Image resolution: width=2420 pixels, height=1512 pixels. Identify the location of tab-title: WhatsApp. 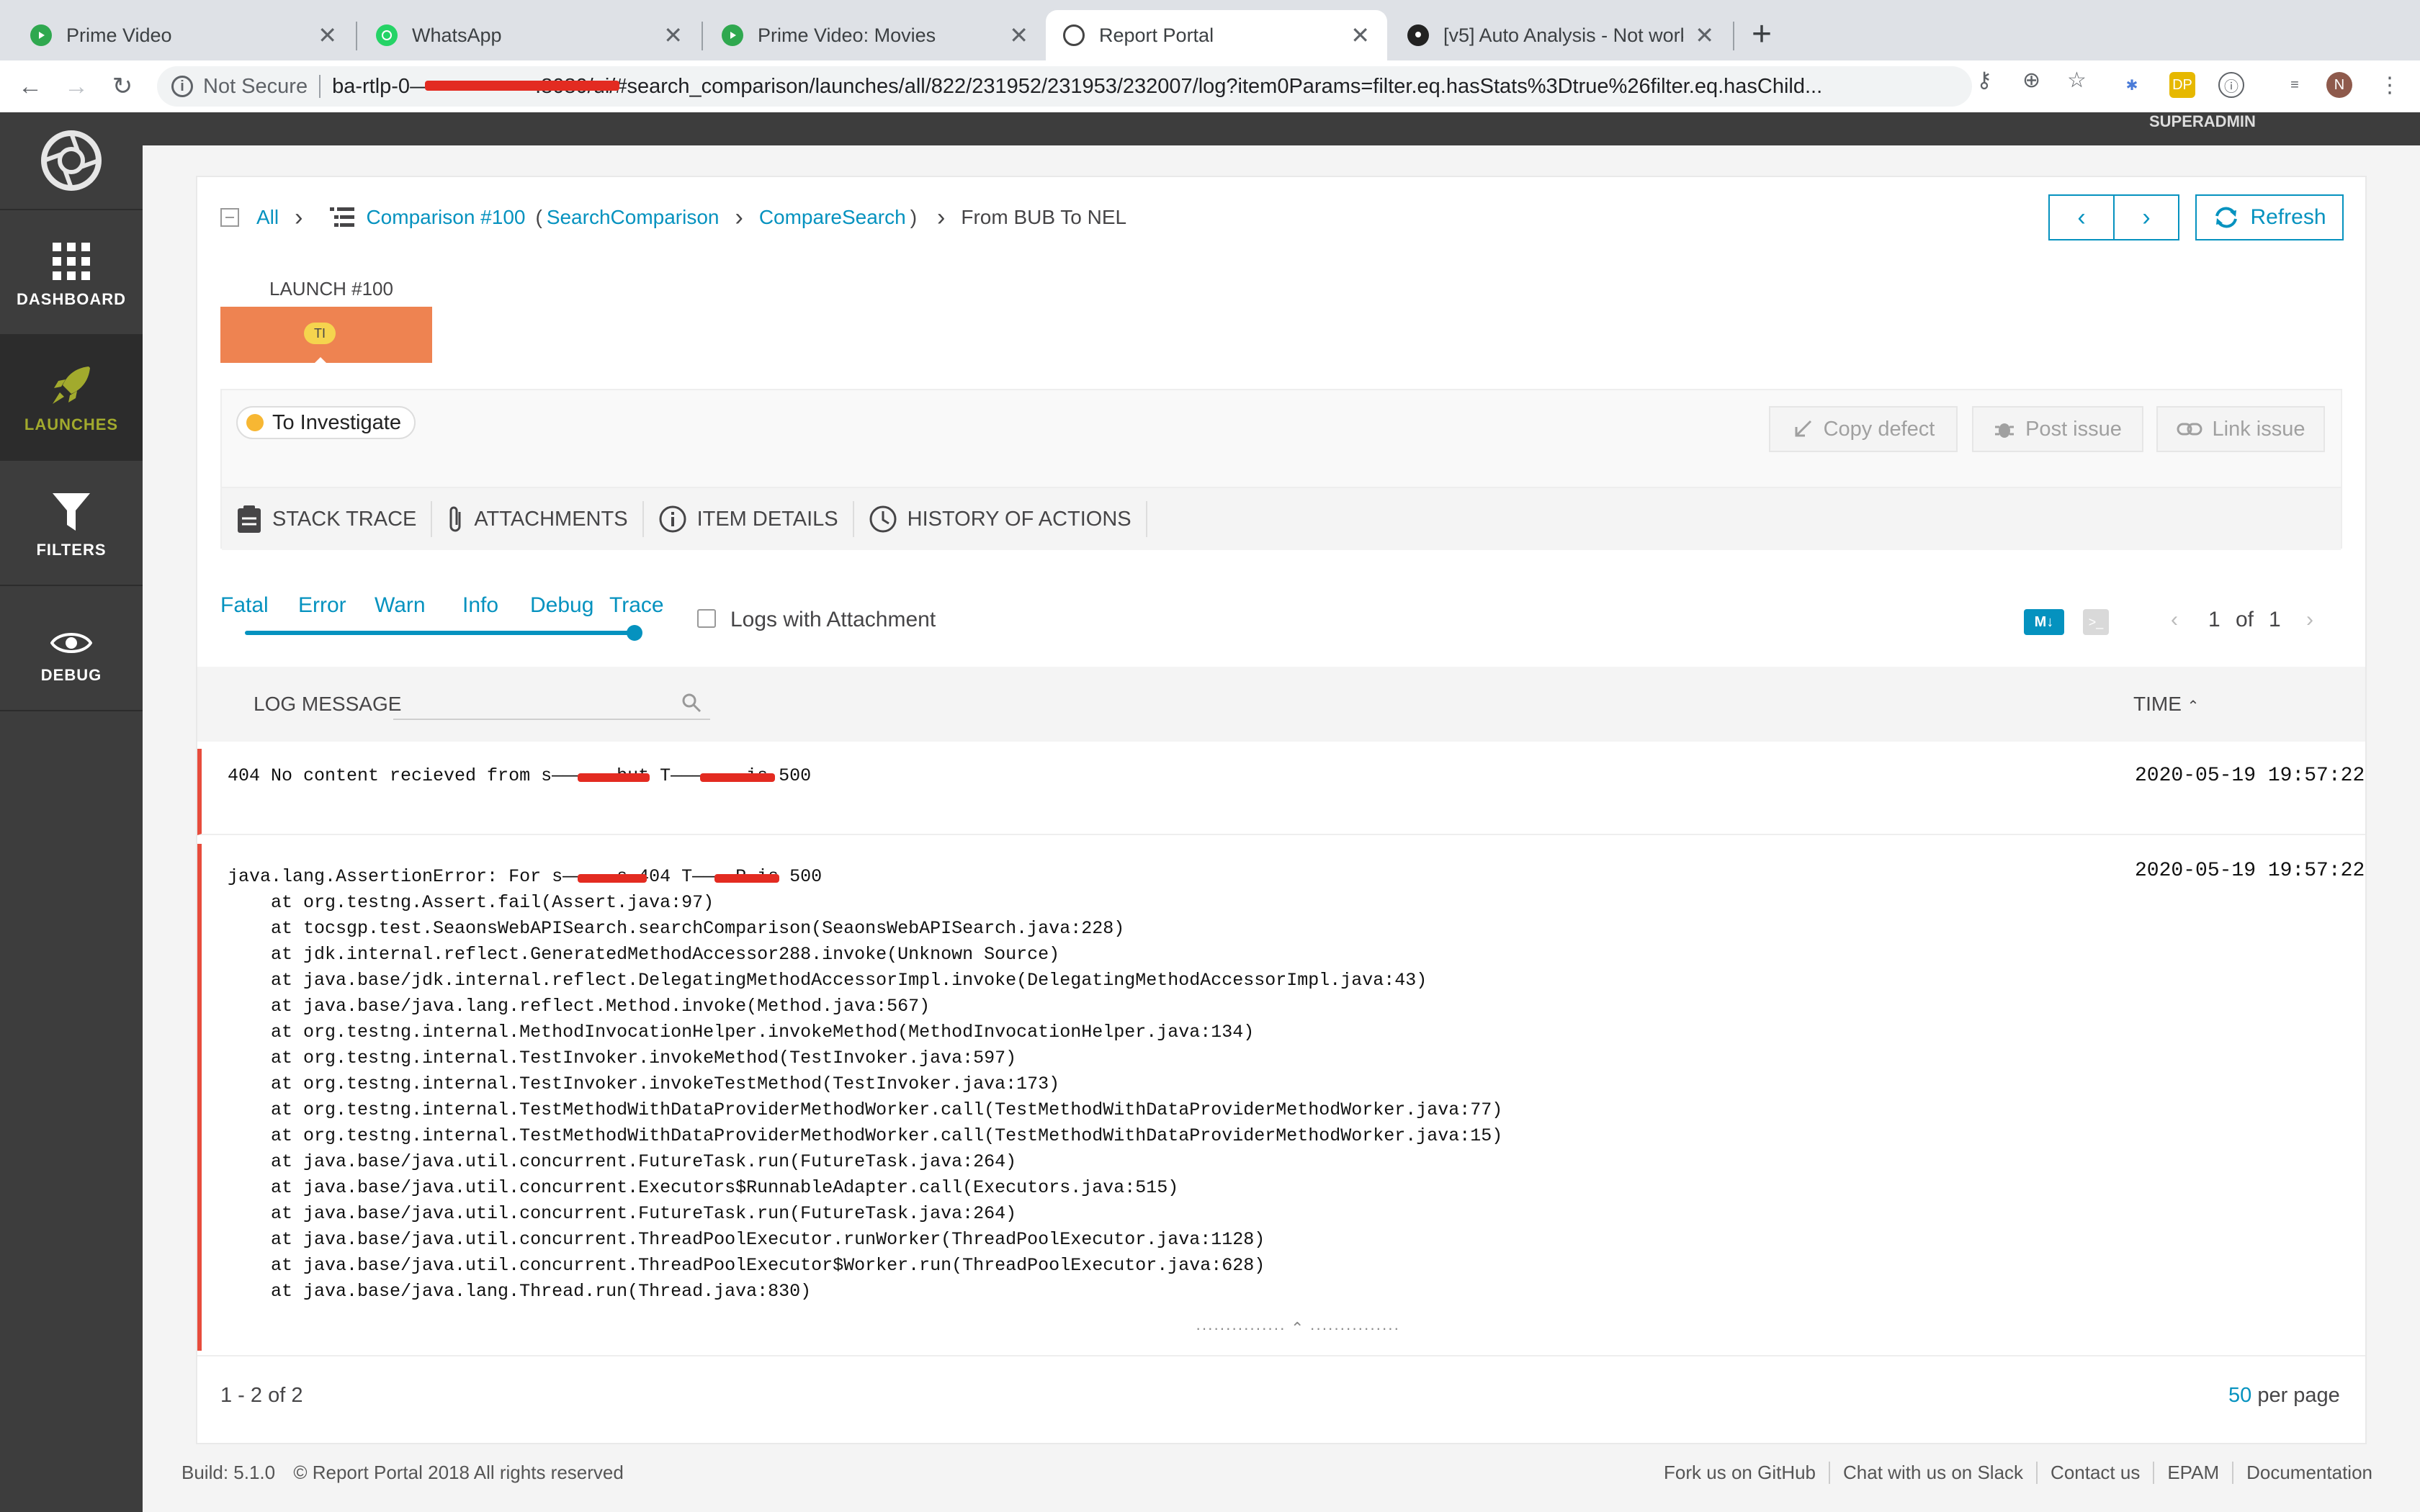
(457, 35).